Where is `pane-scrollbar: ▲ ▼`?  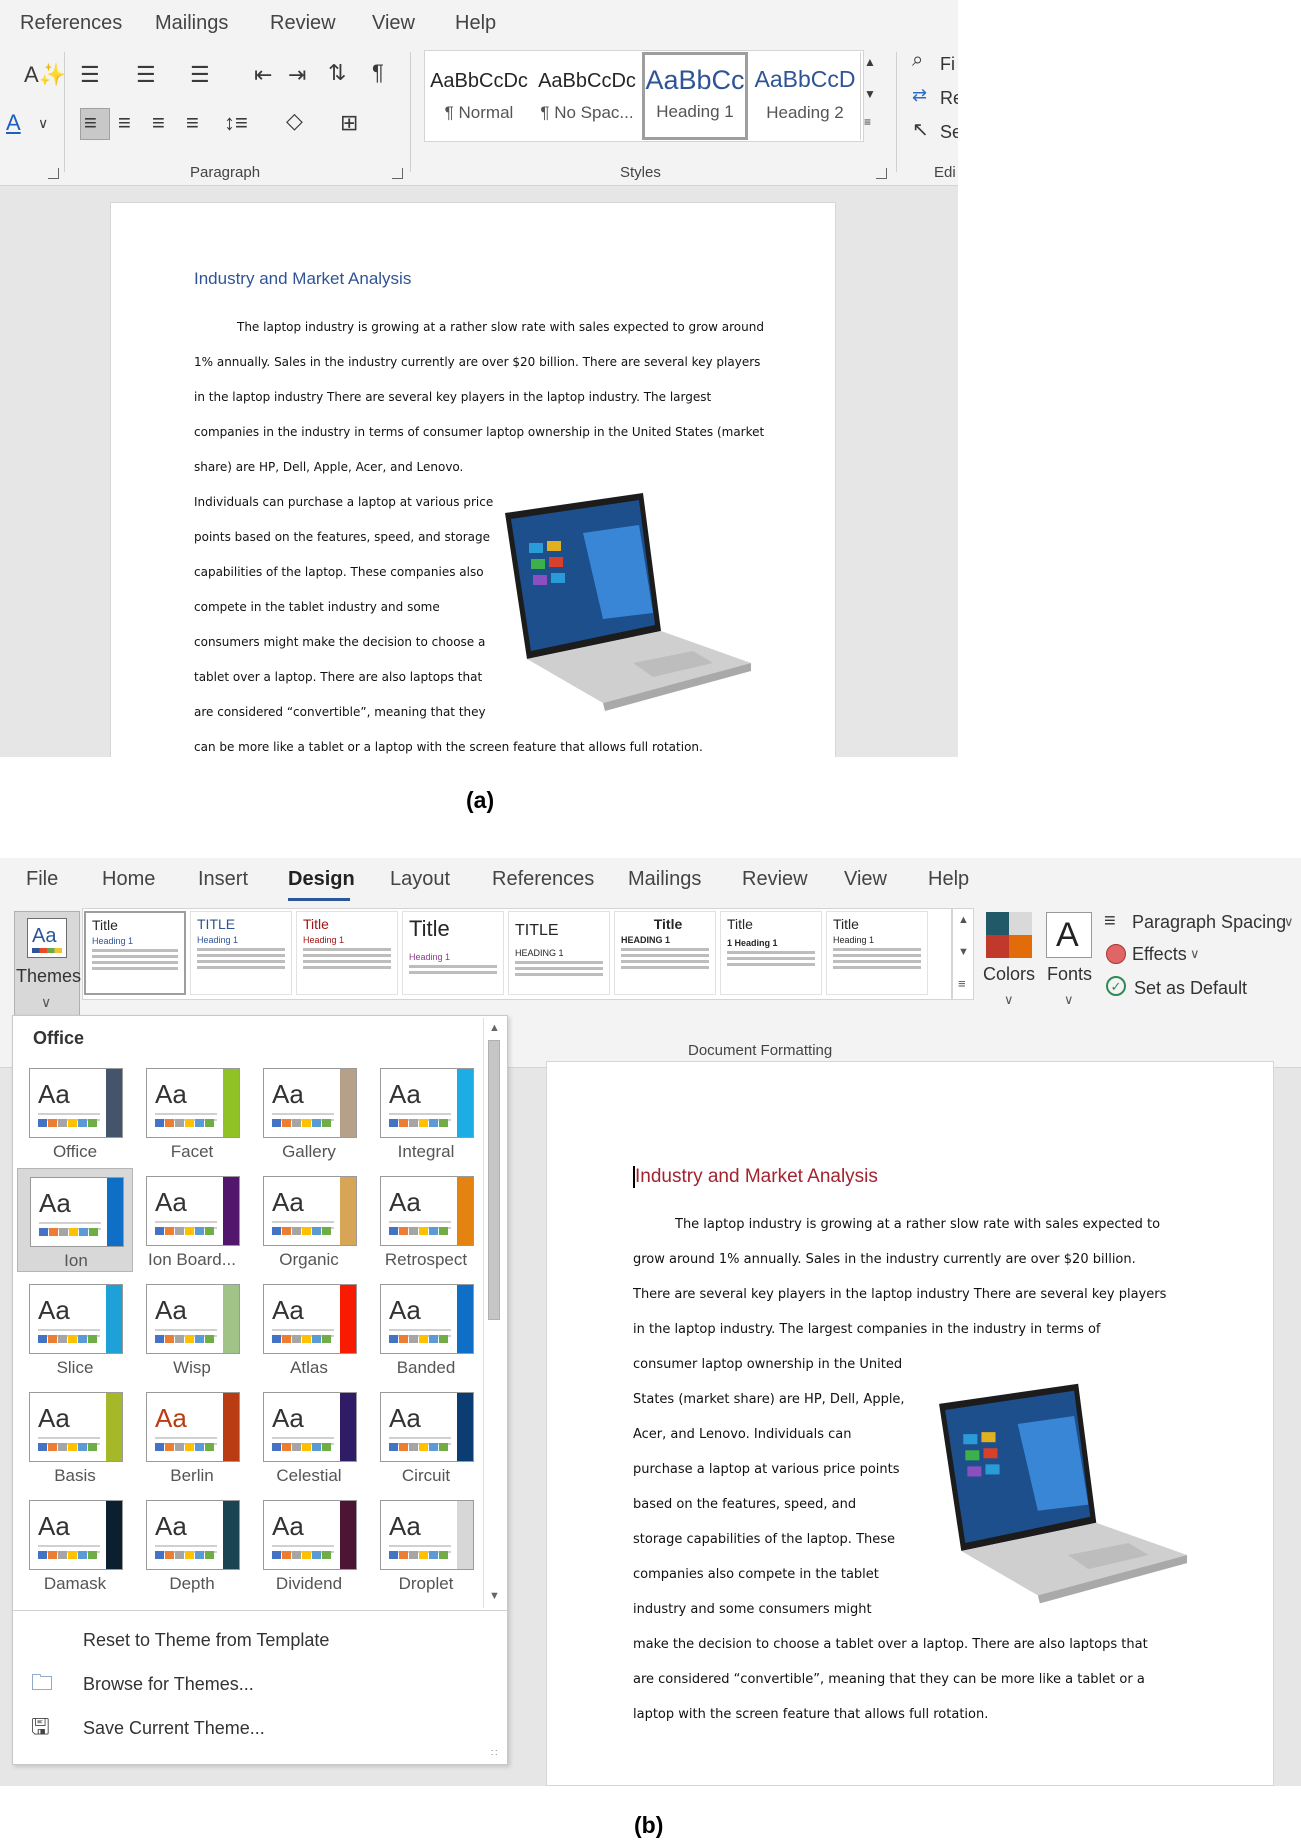 pane-scrollbar: ▲ ▼ is located at coordinates (494, 1313).